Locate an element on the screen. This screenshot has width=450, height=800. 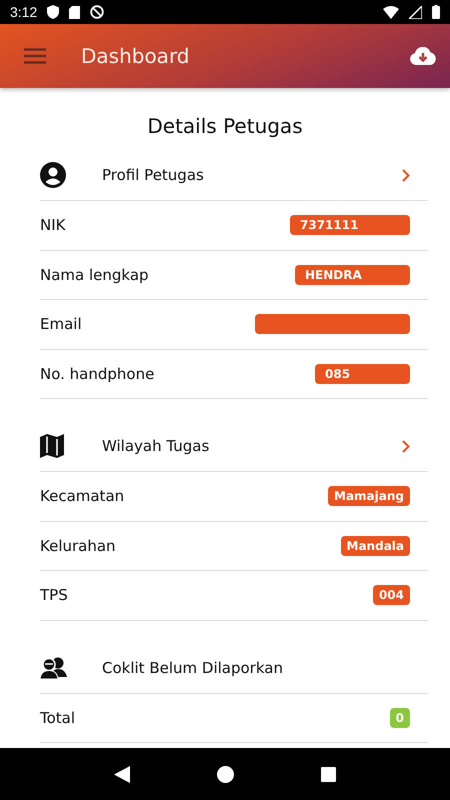
home-icon is located at coordinates (225, 774).